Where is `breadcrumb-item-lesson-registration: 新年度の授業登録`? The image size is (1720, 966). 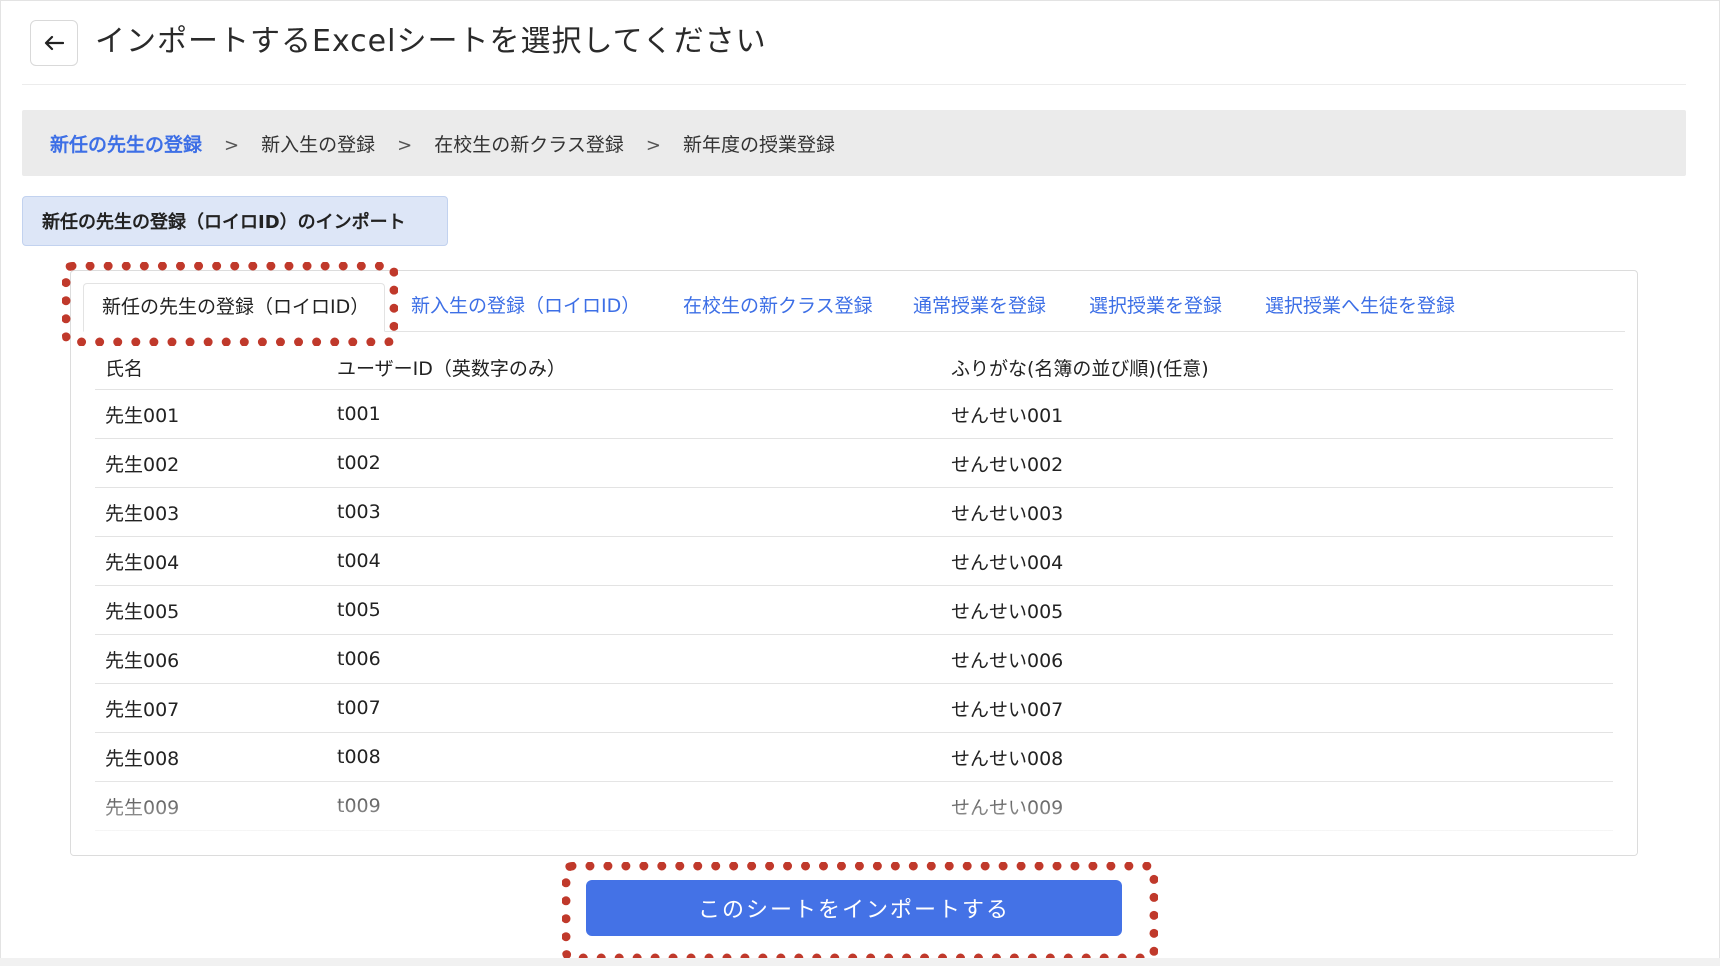 breadcrumb-item-lesson-registration: 新年度の授業登録 is located at coordinates (758, 144).